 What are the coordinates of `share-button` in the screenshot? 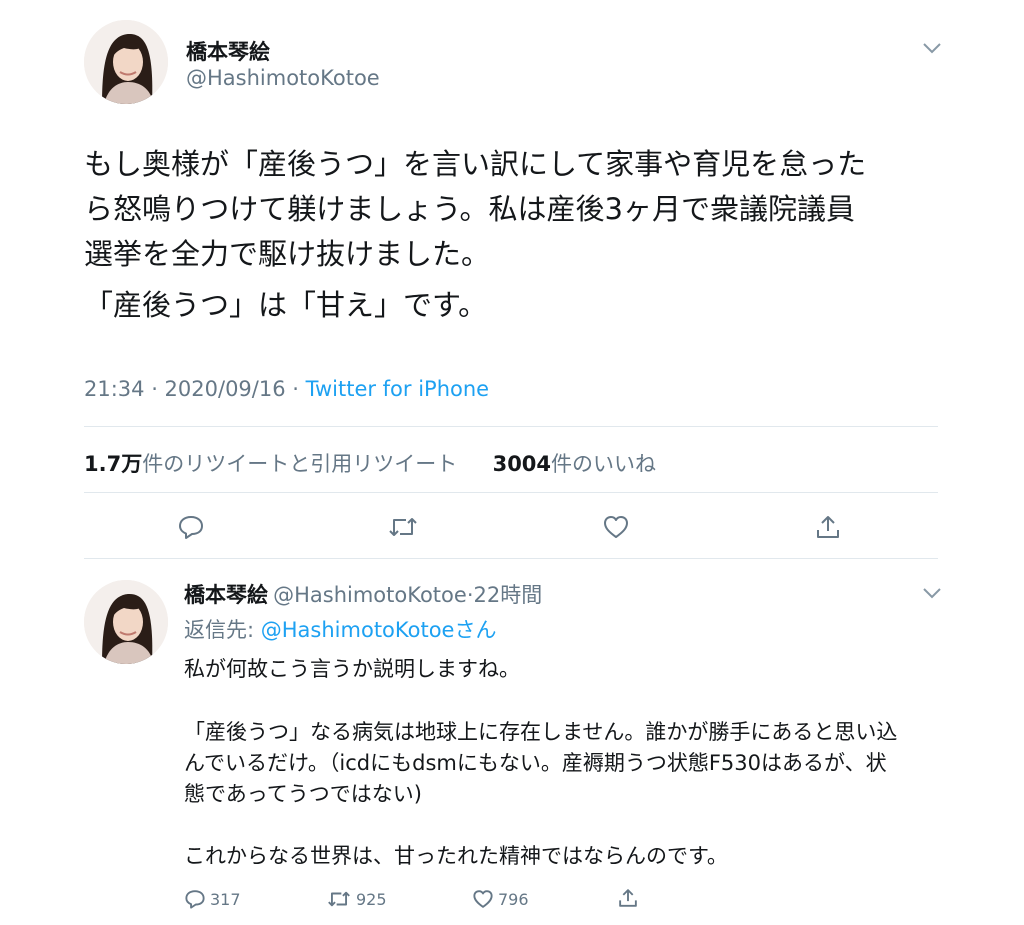 It's located at (828, 527).